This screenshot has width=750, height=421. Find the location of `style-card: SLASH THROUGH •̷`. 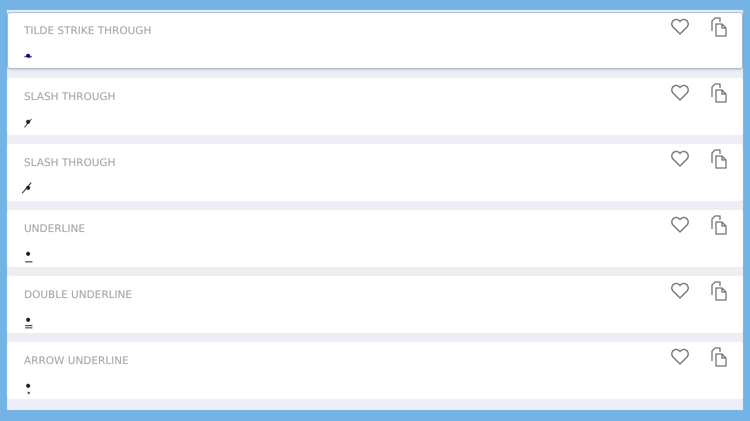

style-card: SLASH THROUGH •̷ is located at coordinates (375, 106).